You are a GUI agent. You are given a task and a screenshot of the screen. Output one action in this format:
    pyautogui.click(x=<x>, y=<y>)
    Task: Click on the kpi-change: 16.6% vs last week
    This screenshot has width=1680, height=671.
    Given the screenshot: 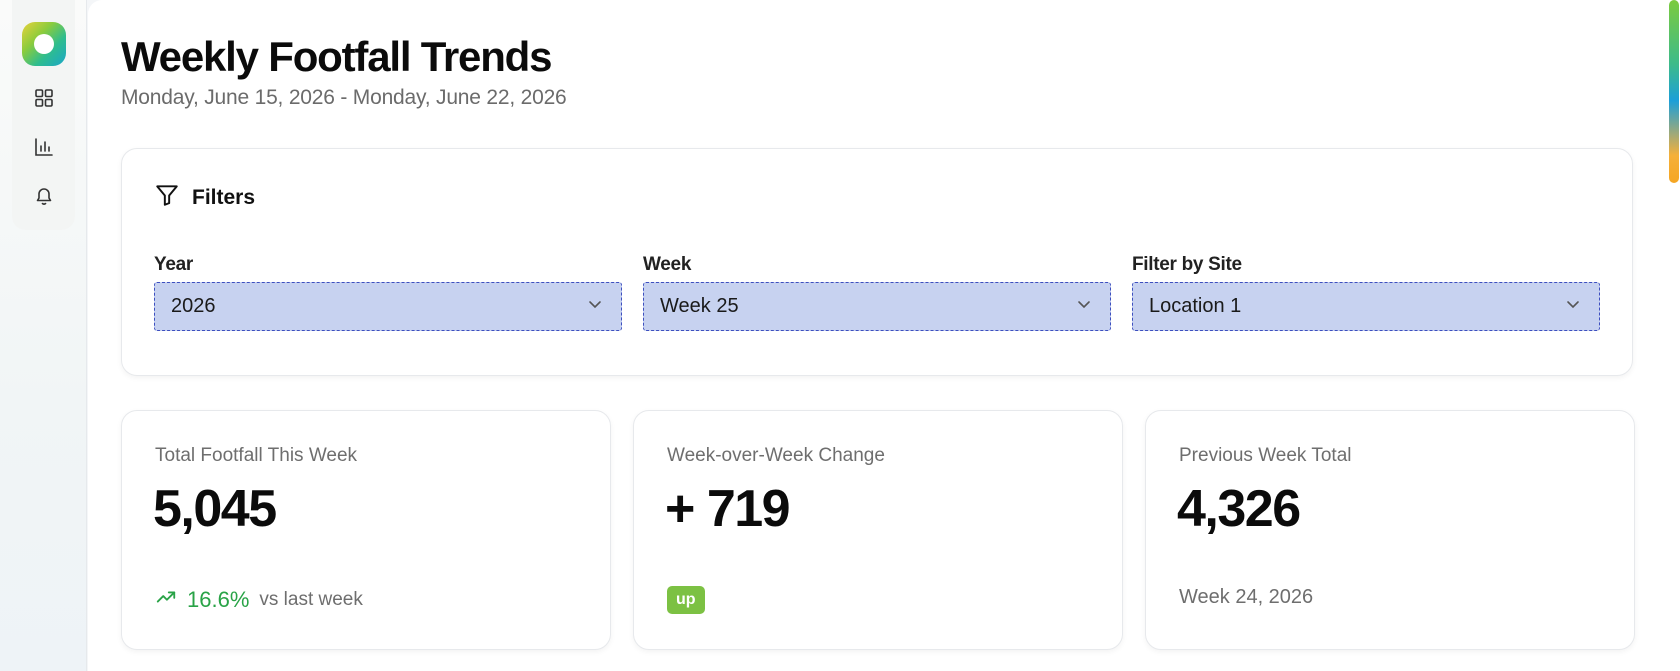 What is the action you would take?
    pyautogui.click(x=259, y=599)
    